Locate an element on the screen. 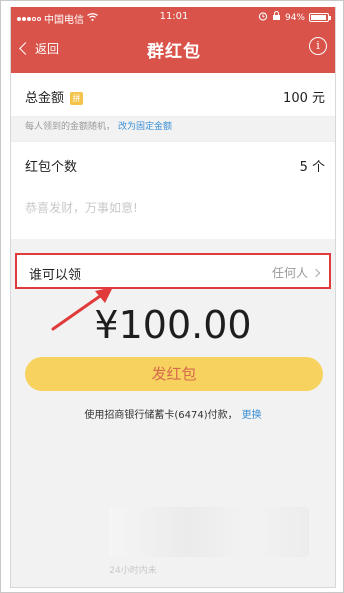 The image size is (344, 593). total-display: ¥100.00 is located at coordinates (173, 325).